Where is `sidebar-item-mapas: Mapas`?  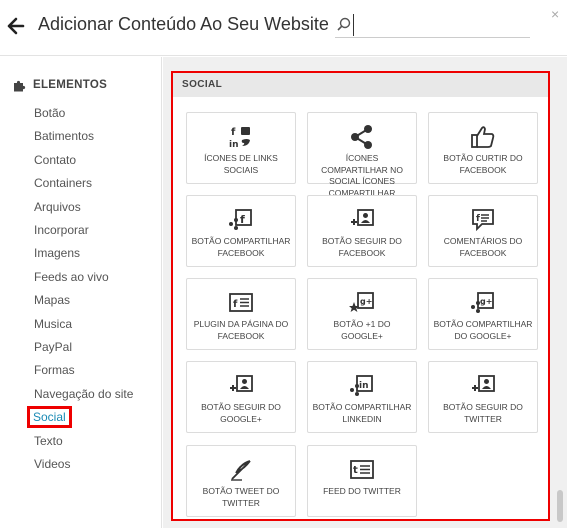
sidebar-item-mapas: Mapas is located at coordinates (52, 300).